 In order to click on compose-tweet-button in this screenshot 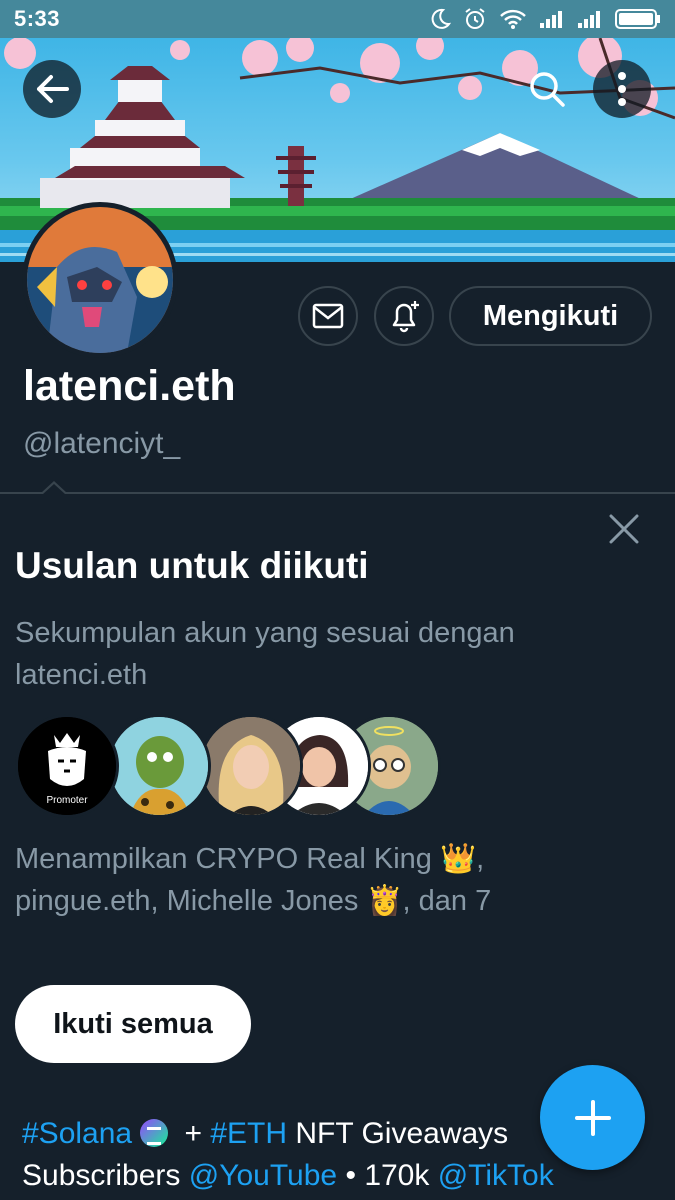, I will do `click(592, 1117)`.